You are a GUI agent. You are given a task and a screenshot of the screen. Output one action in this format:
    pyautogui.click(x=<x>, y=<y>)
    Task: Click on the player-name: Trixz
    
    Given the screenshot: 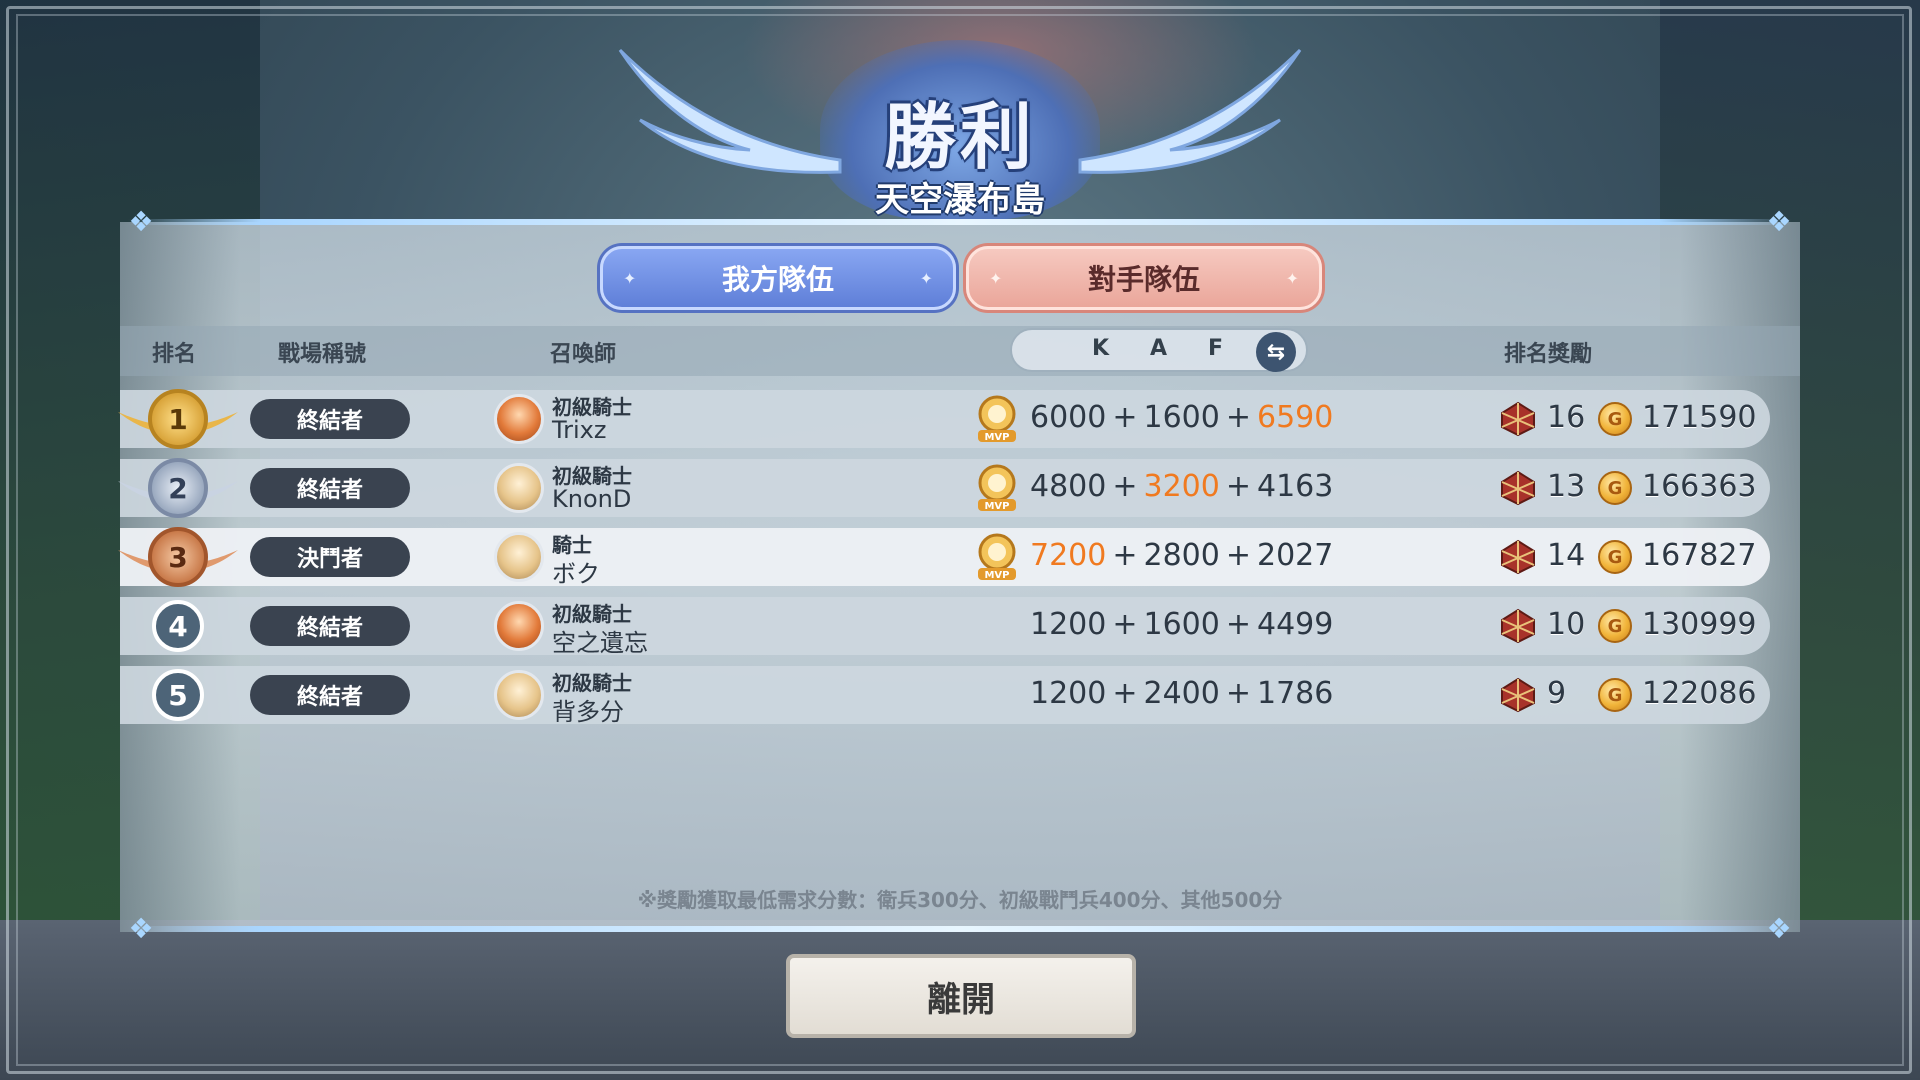 What is the action you would take?
    pyautogui.click(x=579, y=430)
    